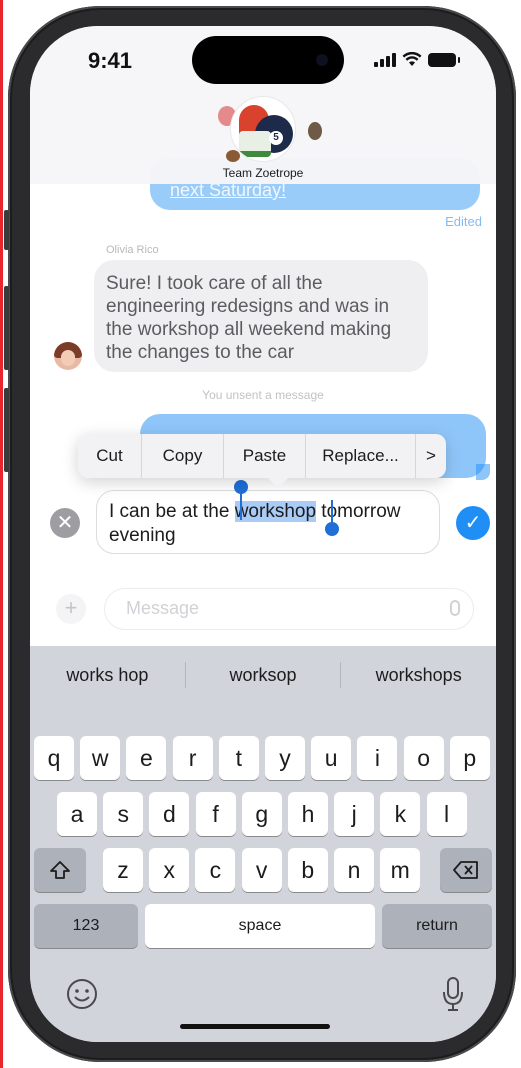 The width and height of the screenshot is (521, 1068). I want to click on key-b: b, so click(307, 870).